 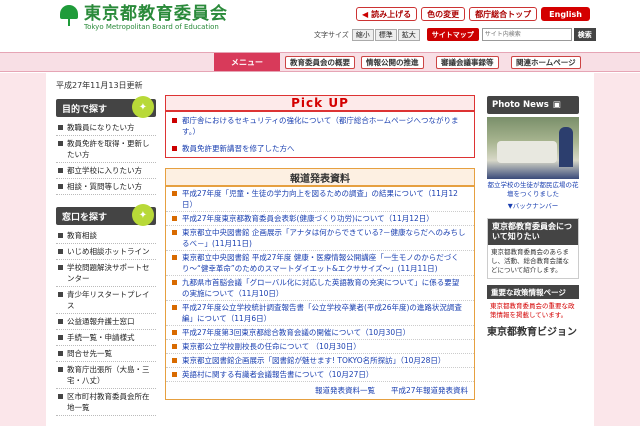 I want to click on nav-related-sites: 関連ホームページ, so click(x=546, y=62).